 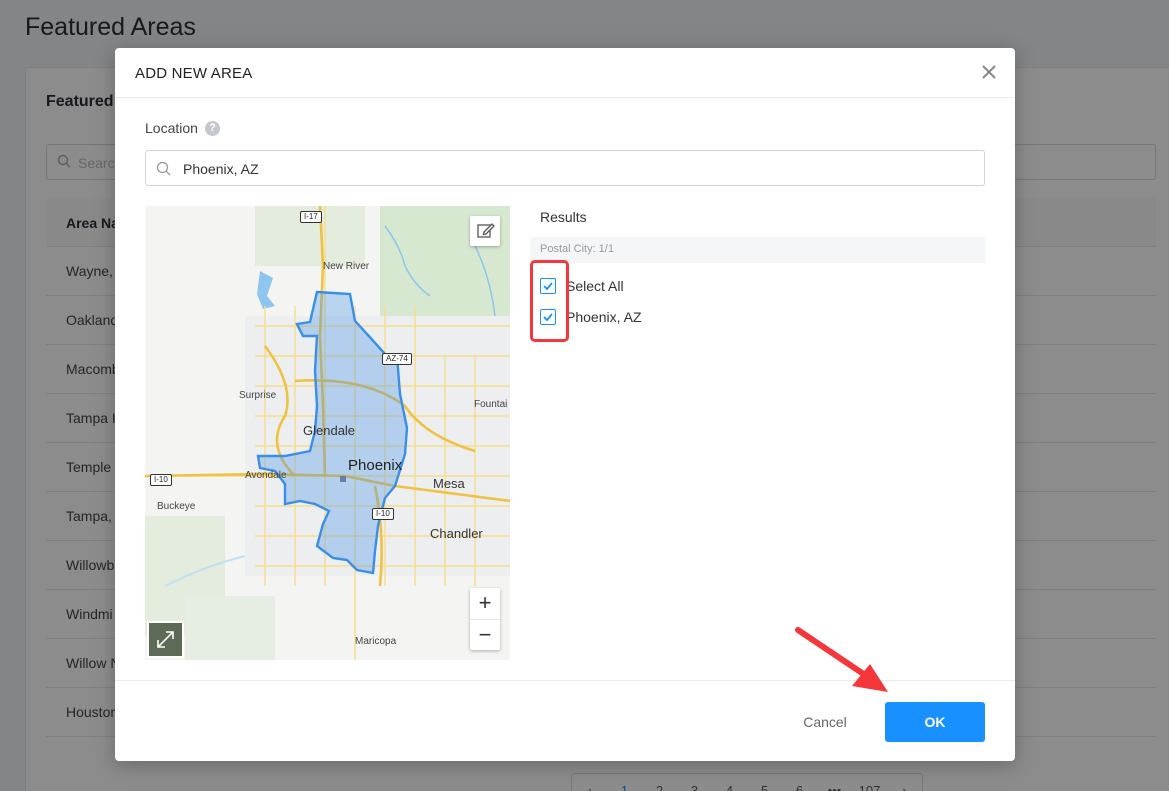 What do you see at coordinates (176, 506) in the screenshot?
I see `map-label-buckeye: Buckeye` at bounding box center [176, 506].